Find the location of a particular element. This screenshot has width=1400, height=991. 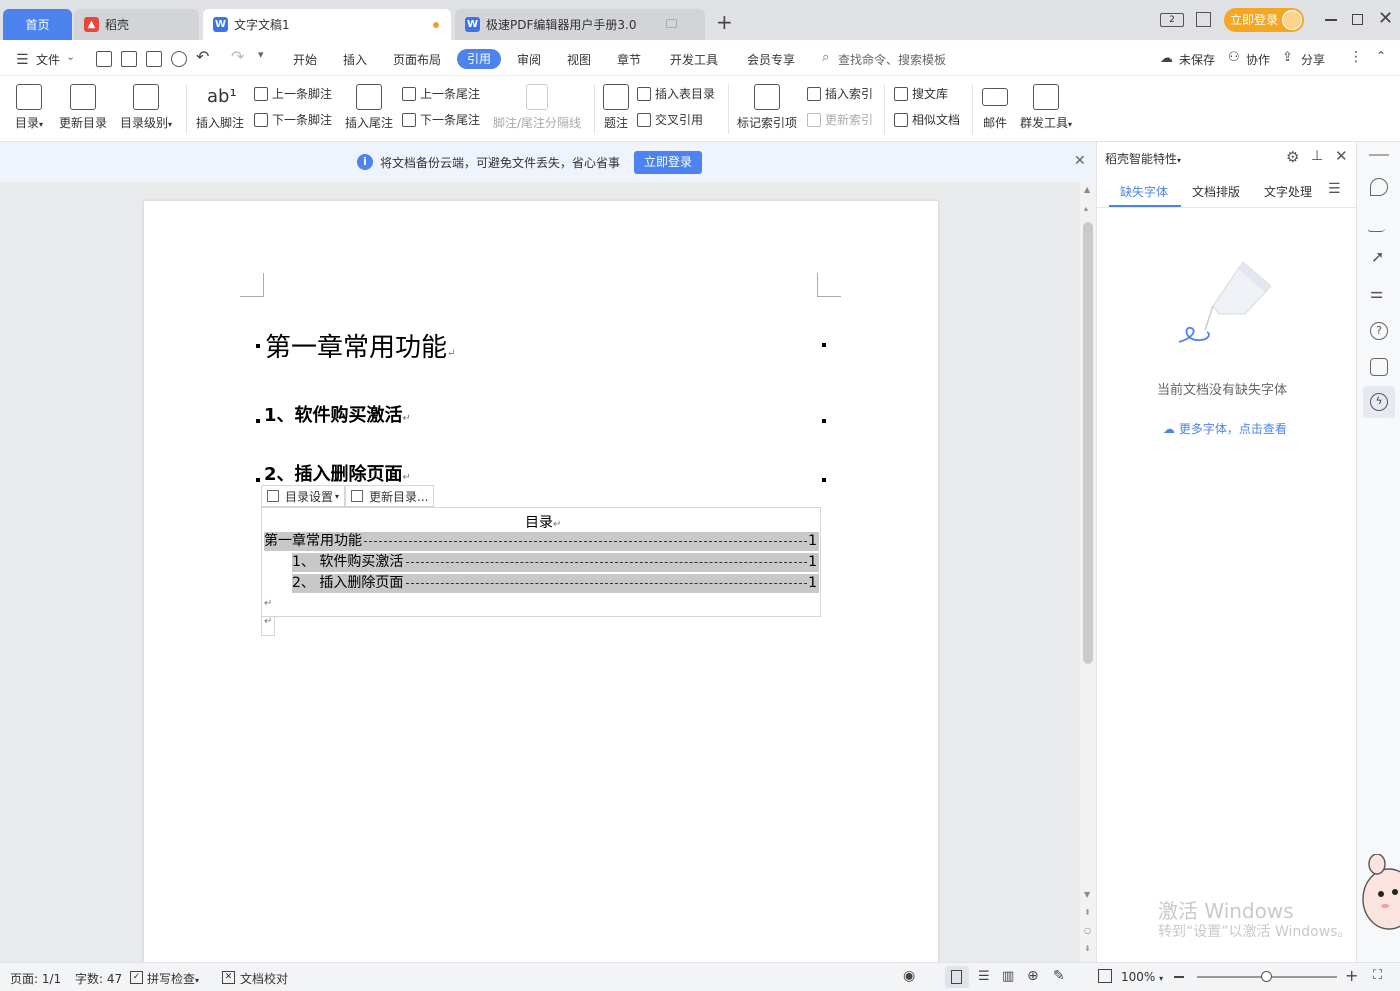

menu-file: 文件 is located at coordinates (48, 59).